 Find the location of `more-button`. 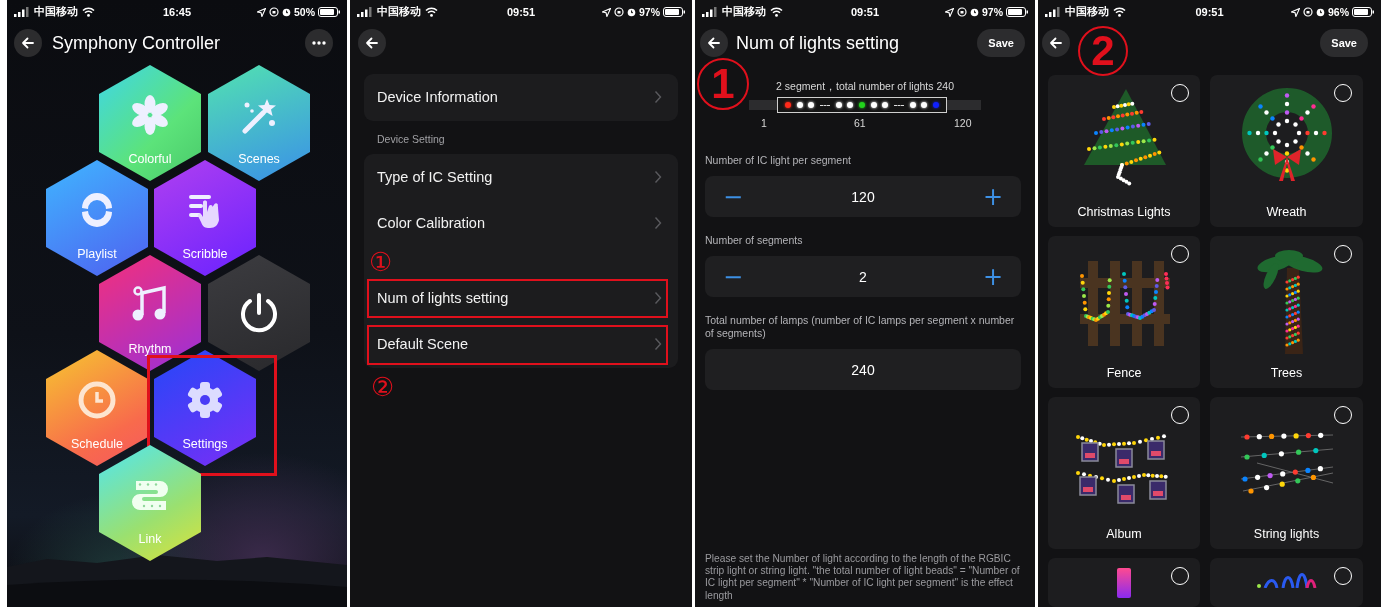

more-button is located at coordinates (319, 43).